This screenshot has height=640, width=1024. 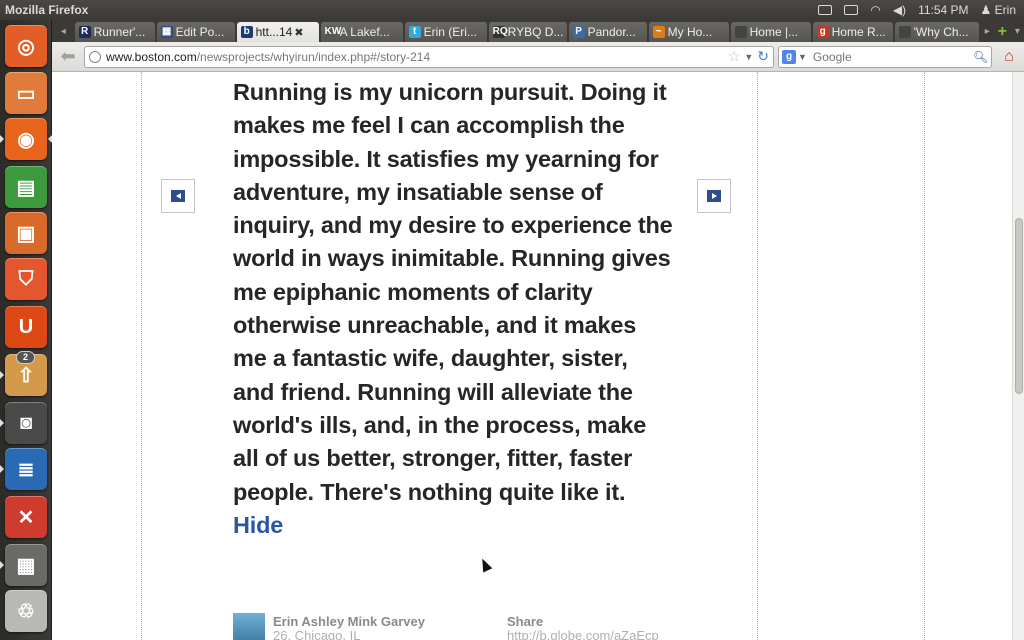 I want to click on launcher-workspaces-button: ▦, so click(x=26, y=565).